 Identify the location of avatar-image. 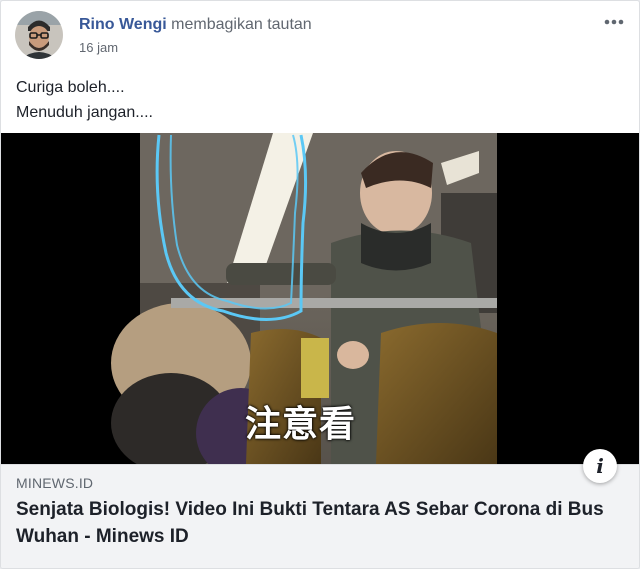
(39, 35).